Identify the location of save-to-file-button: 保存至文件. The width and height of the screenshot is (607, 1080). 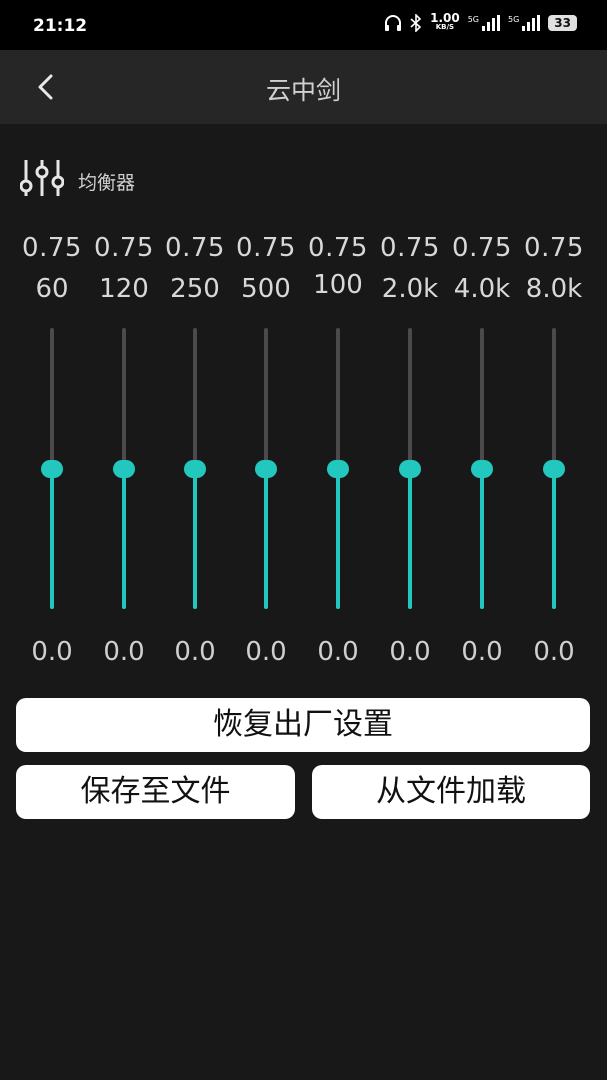
(155, 792).